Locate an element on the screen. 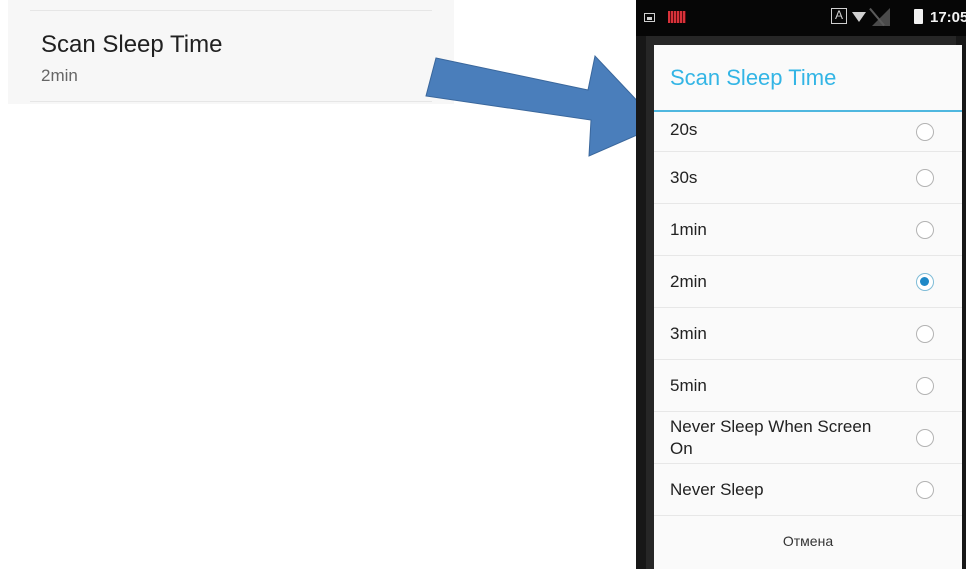 The height and width of the screenshot is (569, 966). battery-icon is located at coordinates (918, 16).